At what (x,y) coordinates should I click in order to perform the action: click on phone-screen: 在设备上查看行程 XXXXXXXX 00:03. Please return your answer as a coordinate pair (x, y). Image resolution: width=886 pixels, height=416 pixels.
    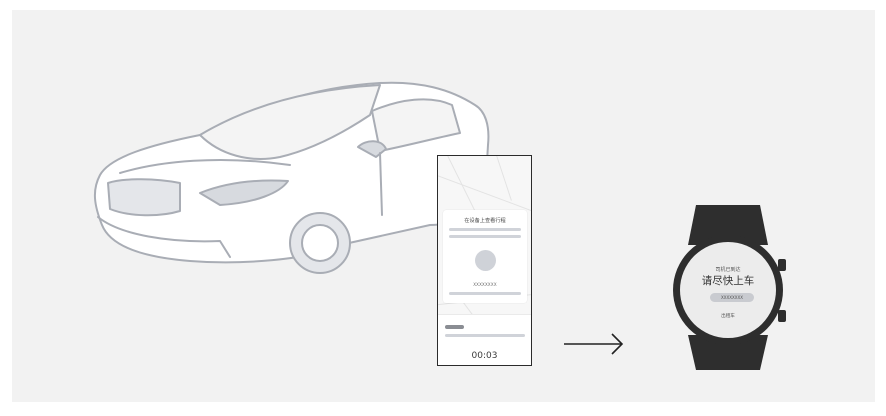
    Looking at the image, I should click on (484, 260).